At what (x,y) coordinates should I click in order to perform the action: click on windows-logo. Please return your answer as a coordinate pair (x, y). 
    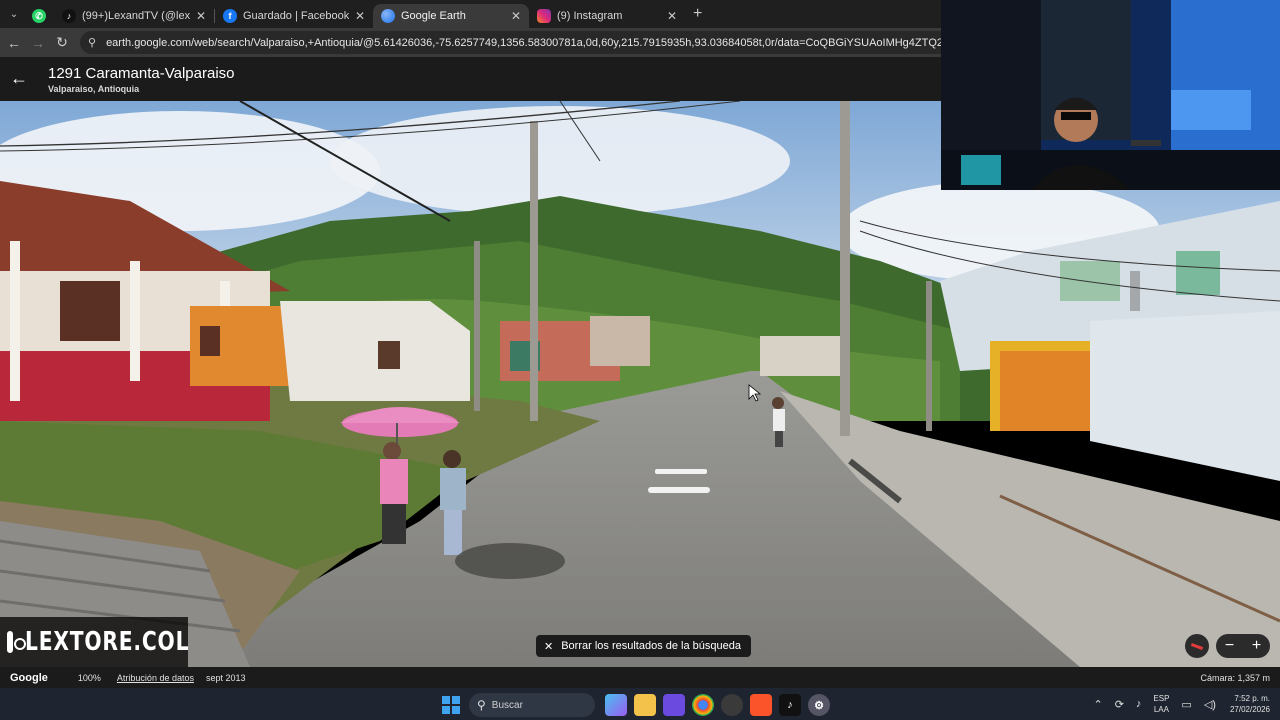
    Looking at the image, I should click on (451, 705).